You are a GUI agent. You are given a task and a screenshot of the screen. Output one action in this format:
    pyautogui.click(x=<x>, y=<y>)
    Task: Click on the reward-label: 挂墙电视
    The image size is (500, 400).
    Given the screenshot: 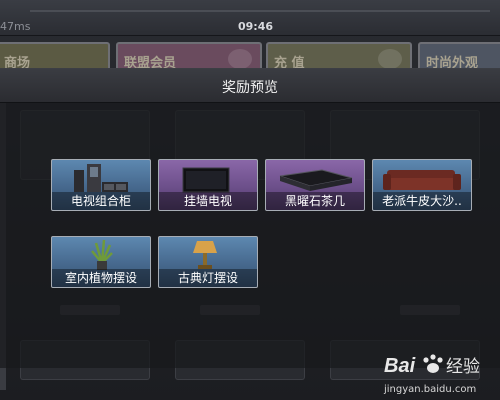 What is the action you would take?
    pyautogui.click(x=208, y=201)
    